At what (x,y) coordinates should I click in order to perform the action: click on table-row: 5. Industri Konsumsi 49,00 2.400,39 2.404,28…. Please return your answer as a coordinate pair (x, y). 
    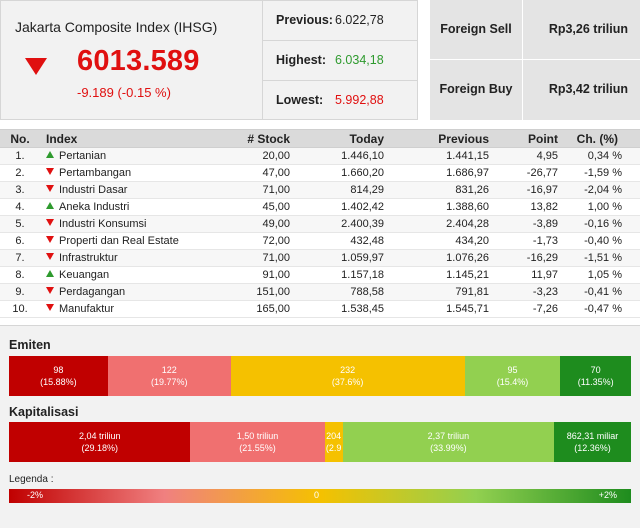
    Looking at the image, I should click on (320, 224).